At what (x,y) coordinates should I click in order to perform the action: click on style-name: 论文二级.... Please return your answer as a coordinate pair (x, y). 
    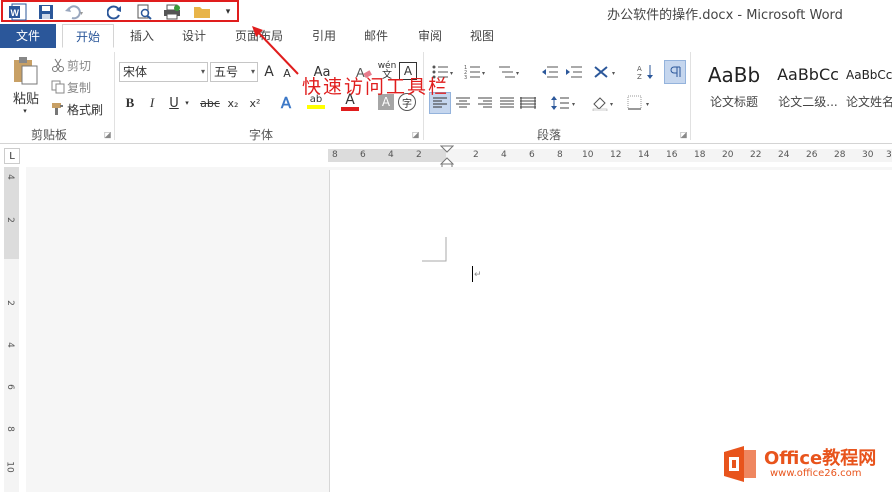
    Looking at the image, I should click on (808, 102).